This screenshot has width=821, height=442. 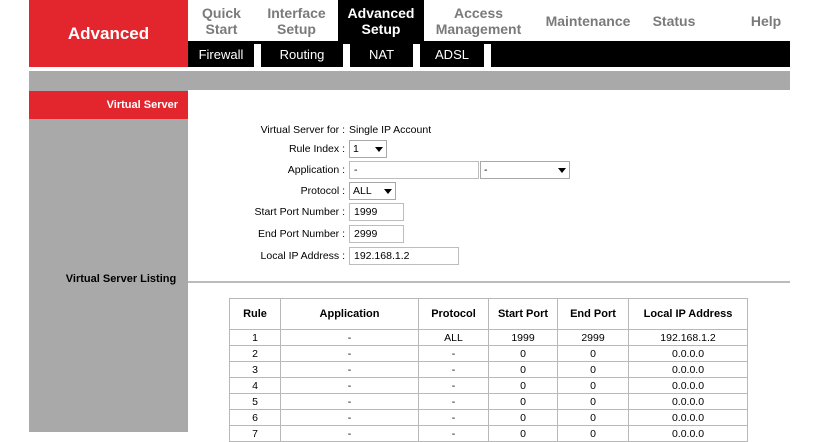 I want to click on end-port-label: End Port Number :, so click(x=301, y=234).